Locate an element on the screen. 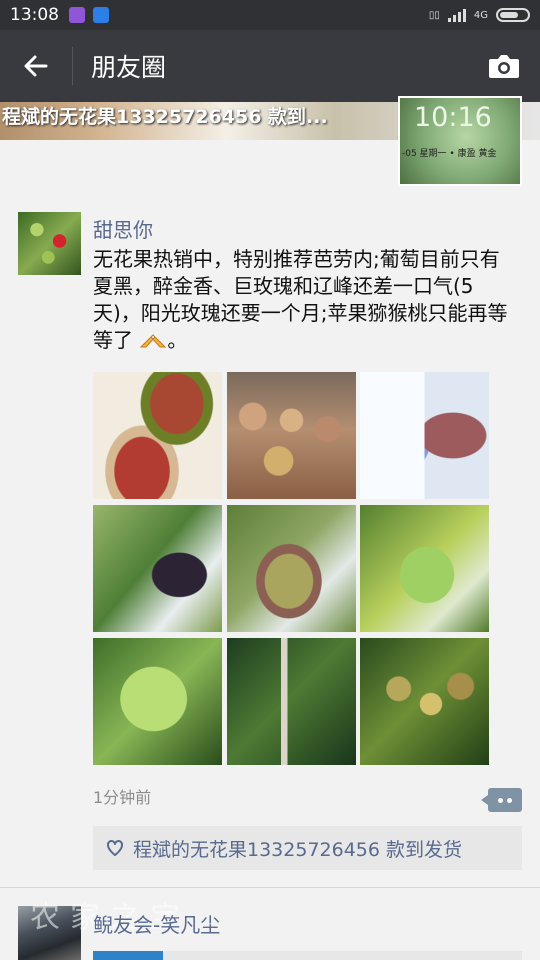 This screenshot has width=540, height=960. camera-button is located at coordinates (504, 66).